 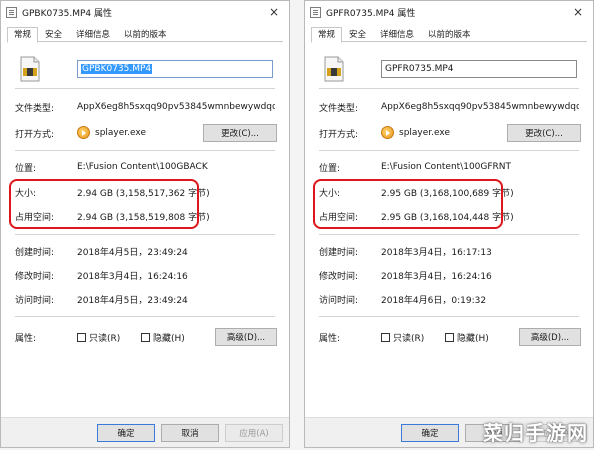 I want to click on location-row: 位置: E:\Fusion Content\100GBACK, so click(x=145, y=167).